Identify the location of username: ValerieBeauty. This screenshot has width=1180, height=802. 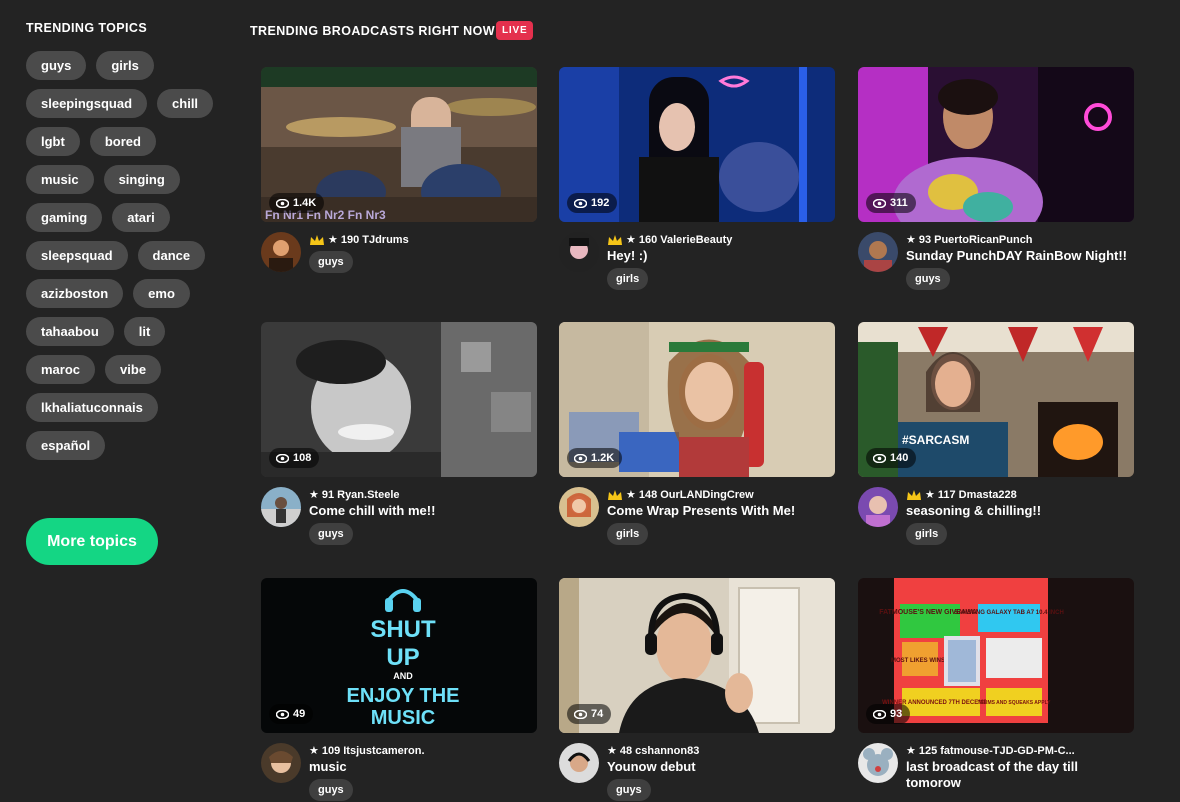
(696, 240).